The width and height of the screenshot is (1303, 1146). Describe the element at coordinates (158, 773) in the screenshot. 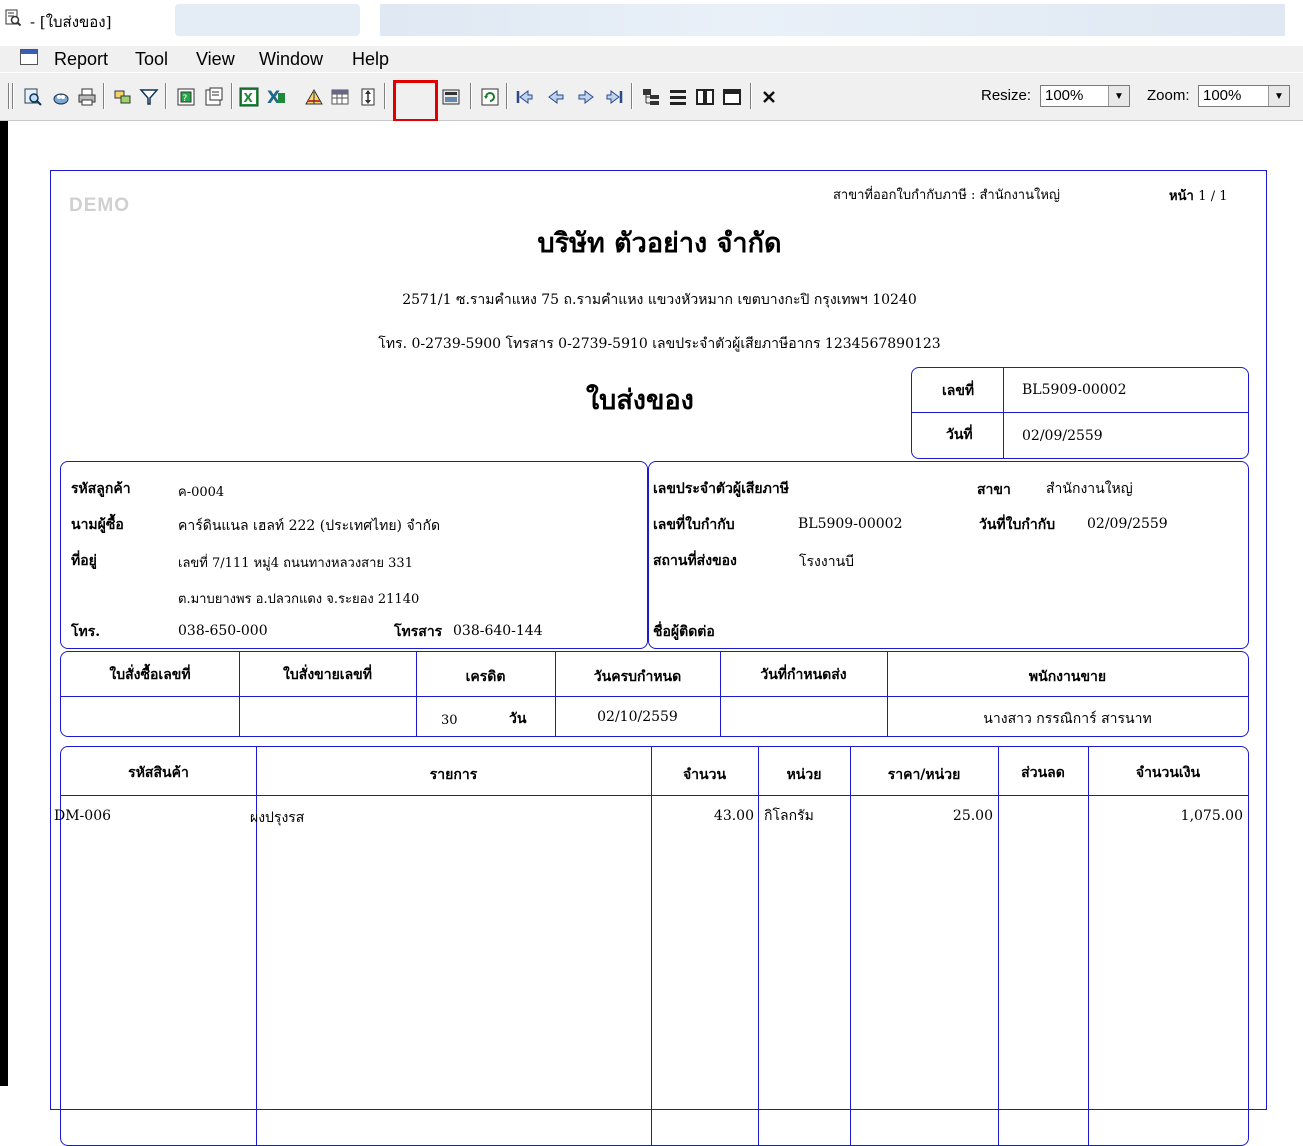

I see `items-header-code: รหัสสินค้า` at that location.